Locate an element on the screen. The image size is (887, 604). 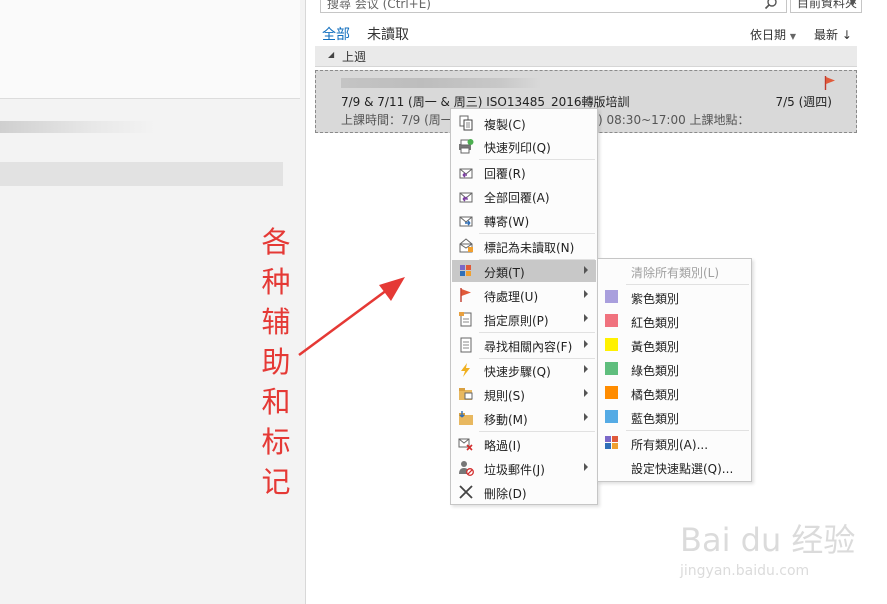
menu-item-follow-up: 待處理(U) is located at coordinates (524, 295).